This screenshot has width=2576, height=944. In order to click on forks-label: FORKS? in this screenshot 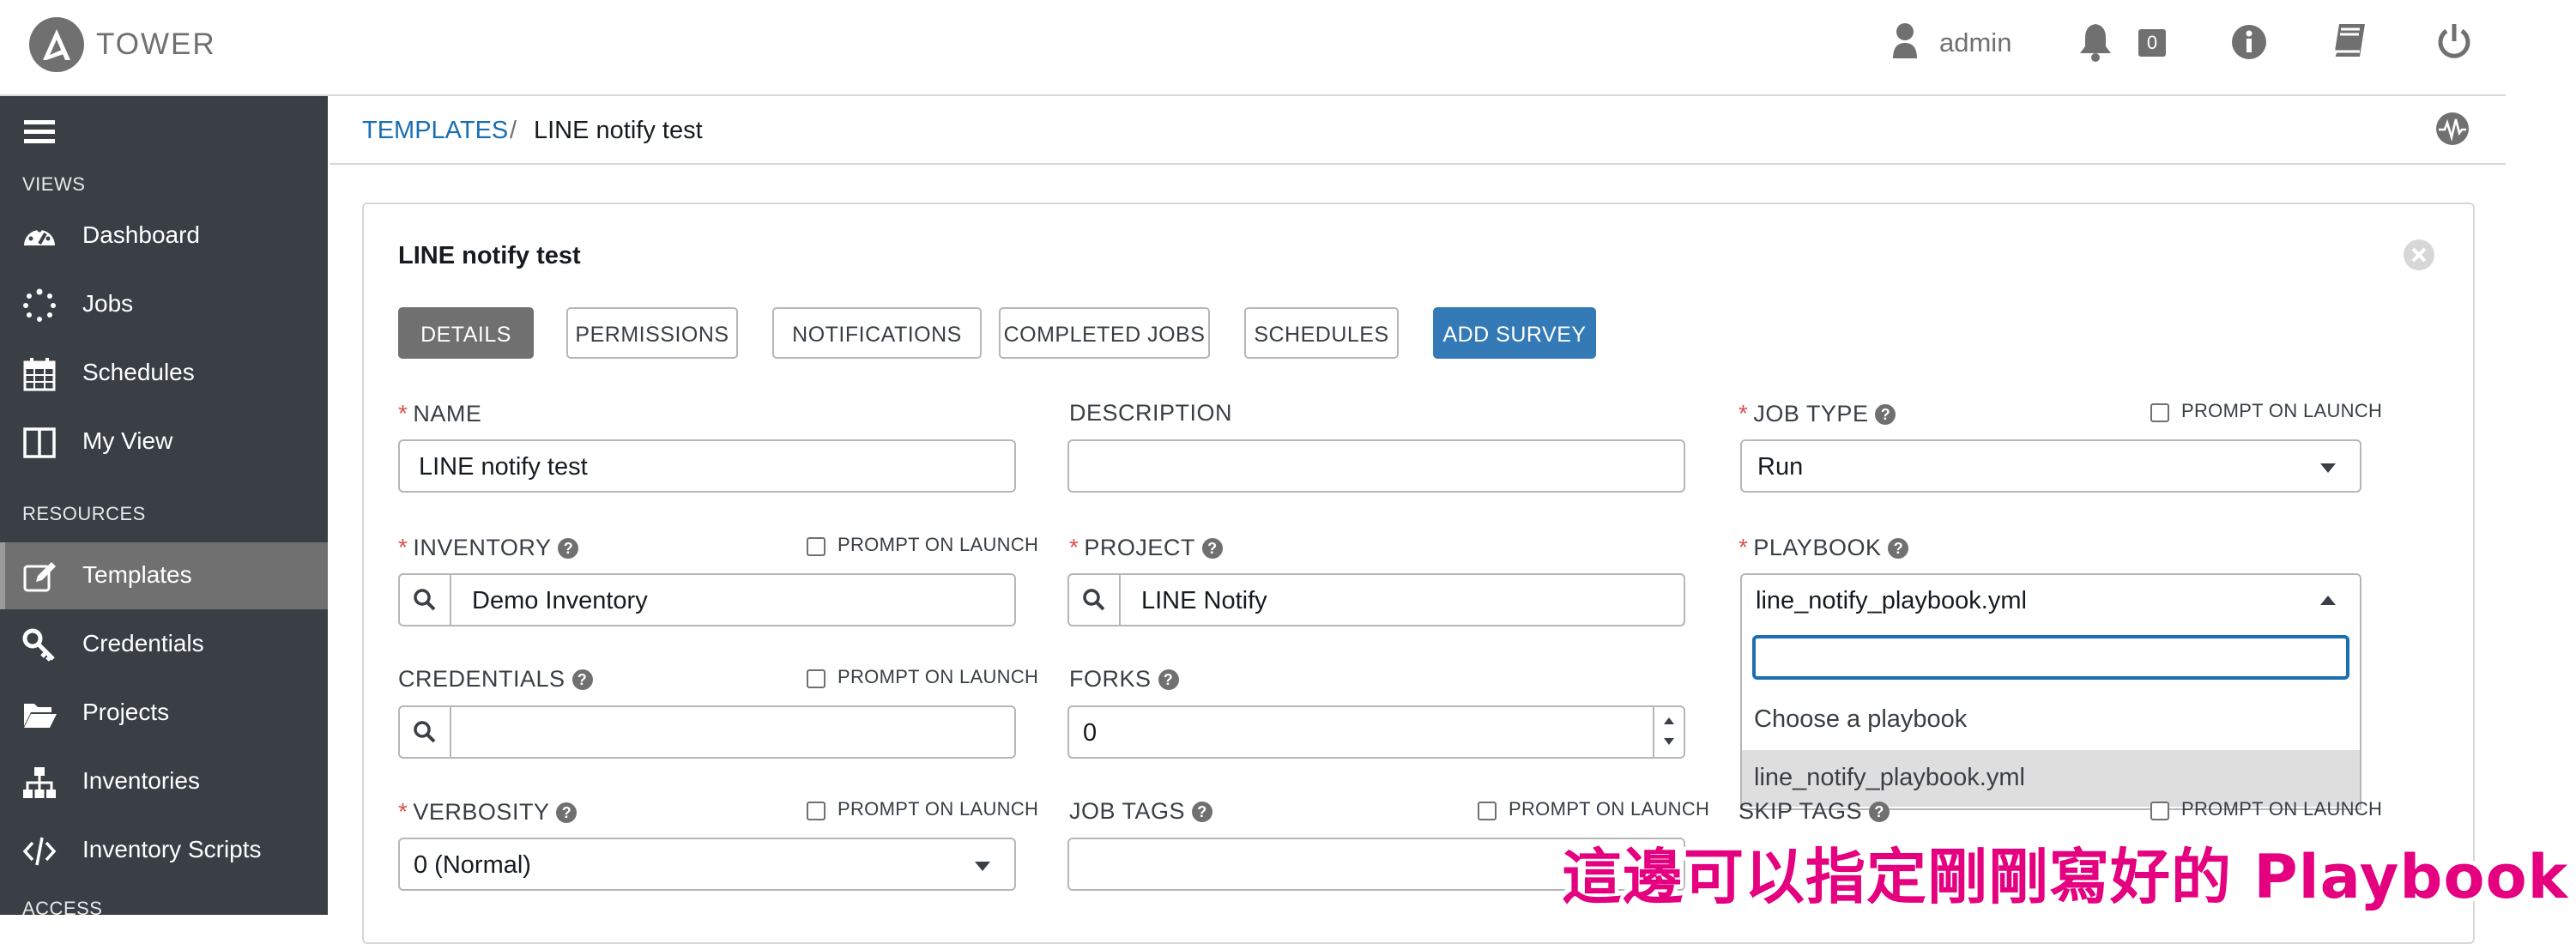, I will do `click(1124, 679)`.